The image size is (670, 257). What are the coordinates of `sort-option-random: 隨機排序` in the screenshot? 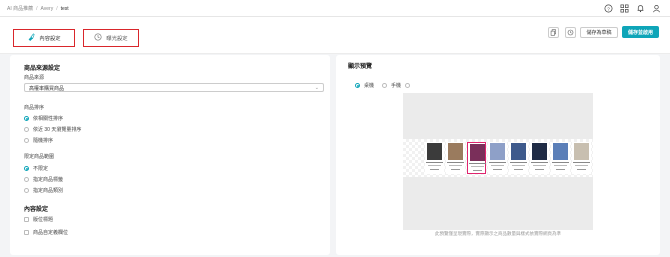 It's located at (38, 140).